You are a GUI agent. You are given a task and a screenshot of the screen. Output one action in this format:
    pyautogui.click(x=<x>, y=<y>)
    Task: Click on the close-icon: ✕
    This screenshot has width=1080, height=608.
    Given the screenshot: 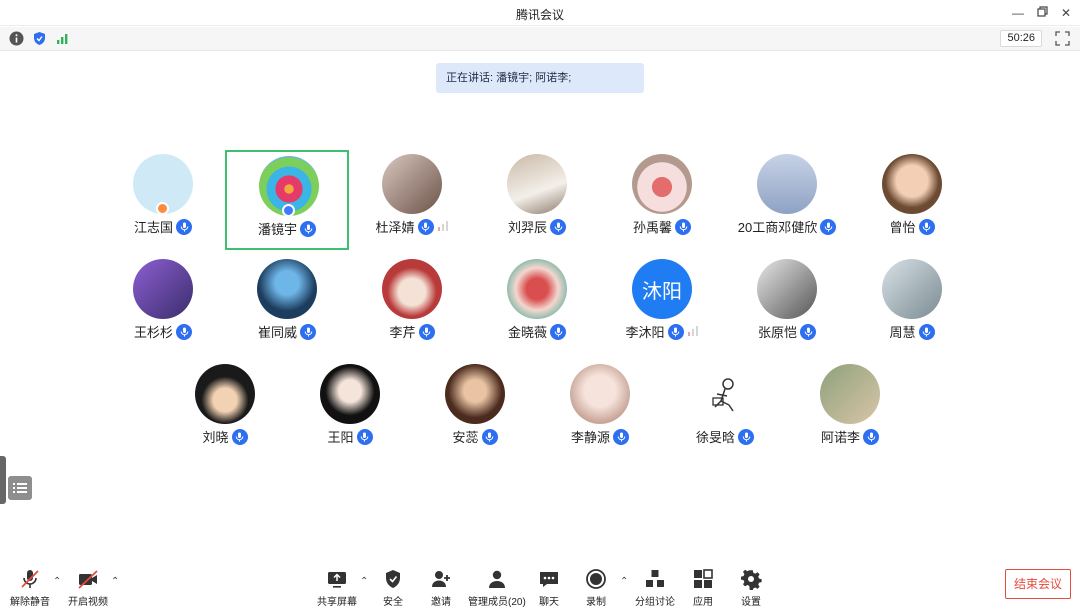 What is the action you would take?
    pyautogui.click(x=1066, y=13)
    